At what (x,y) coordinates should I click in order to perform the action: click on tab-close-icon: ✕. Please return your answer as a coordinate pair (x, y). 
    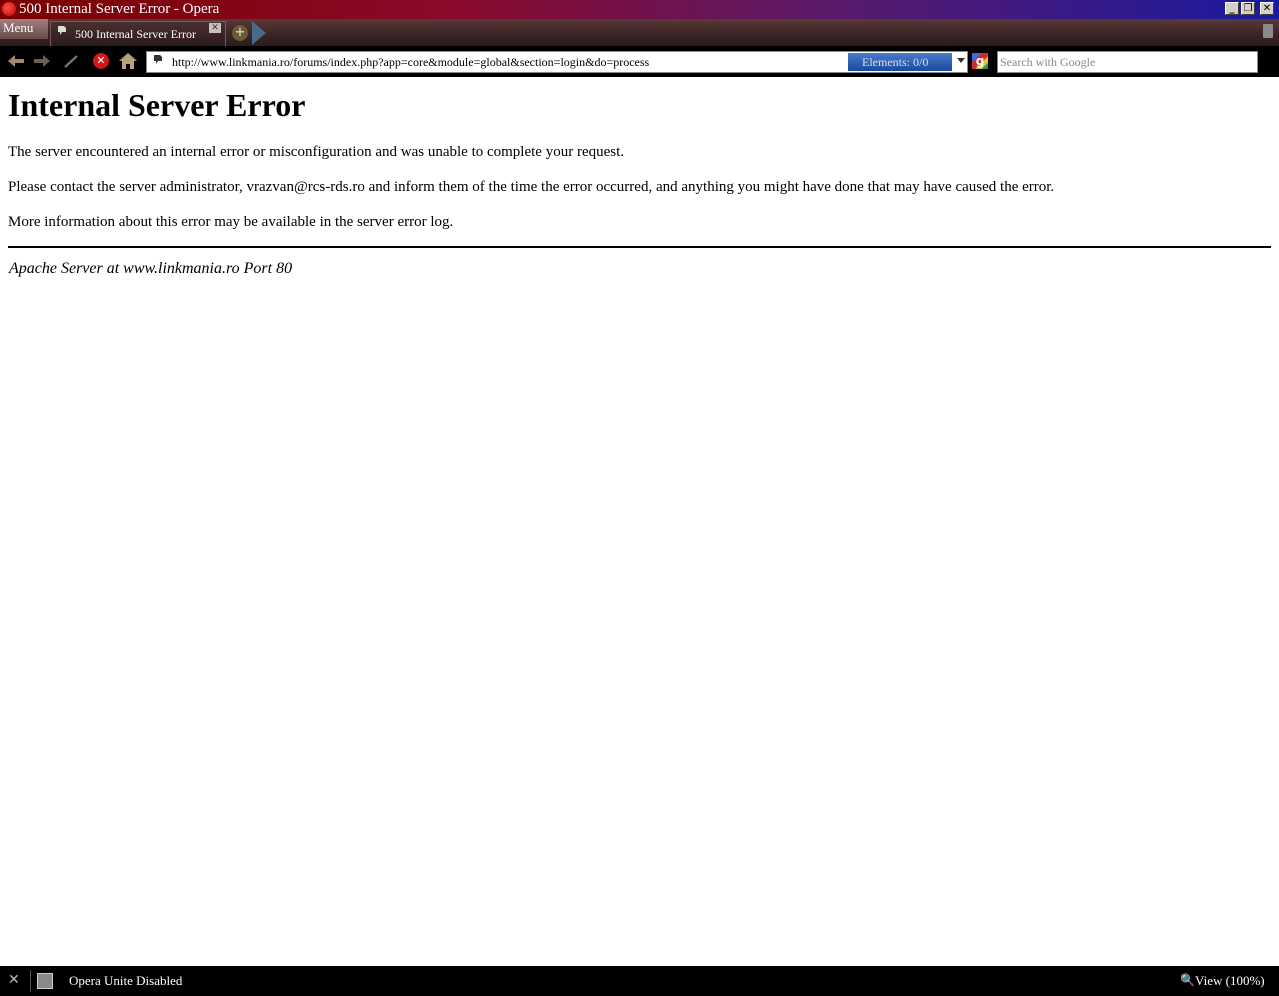
    Looking at the image, I should click on (215, 28).